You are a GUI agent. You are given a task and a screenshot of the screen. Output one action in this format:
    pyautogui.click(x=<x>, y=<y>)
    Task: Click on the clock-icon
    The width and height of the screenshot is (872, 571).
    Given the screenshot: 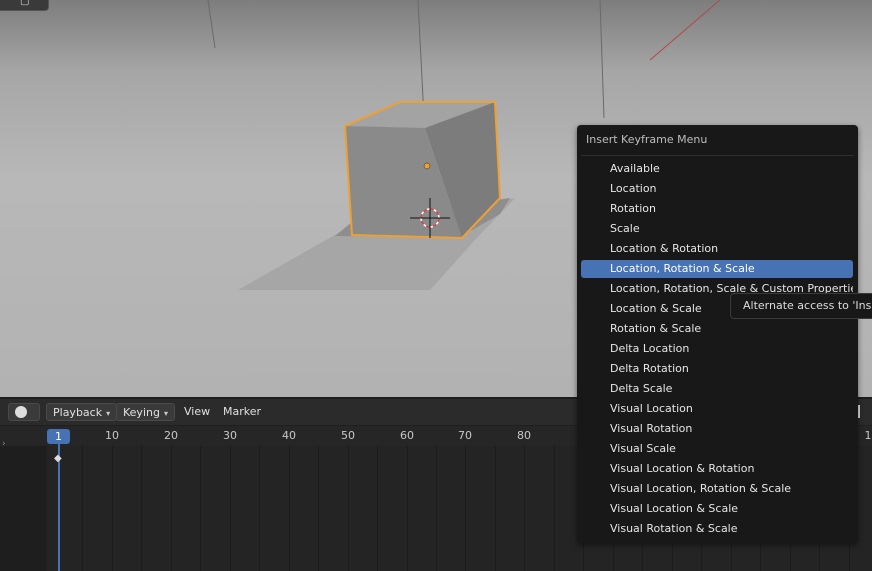 What is the action you would take?
    pyautogui.click(x=21, y=412)
    